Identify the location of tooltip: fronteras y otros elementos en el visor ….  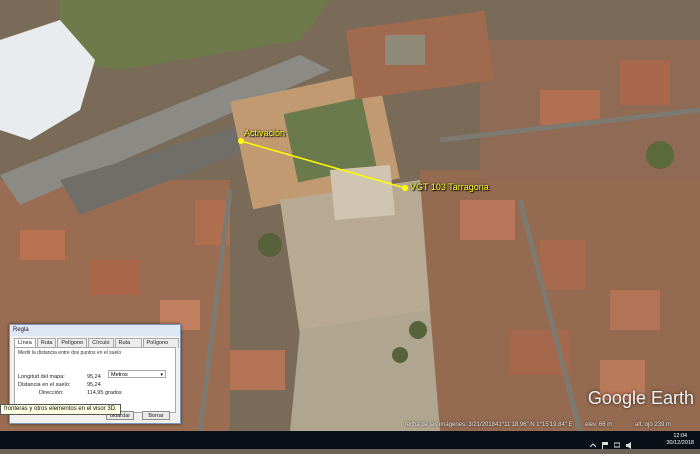
(60, 409).